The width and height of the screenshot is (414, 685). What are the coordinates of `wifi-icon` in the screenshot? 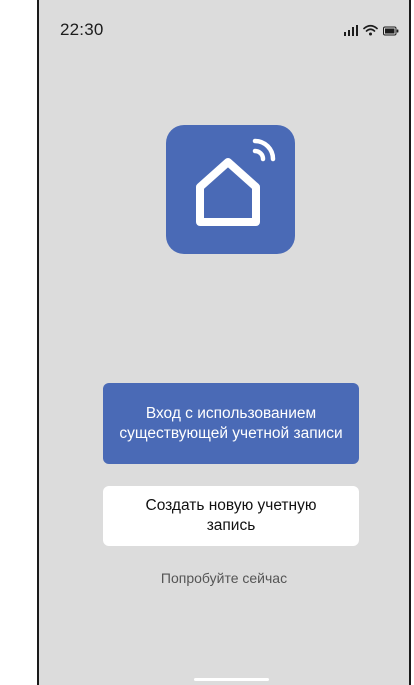 It's located at (370, 30).